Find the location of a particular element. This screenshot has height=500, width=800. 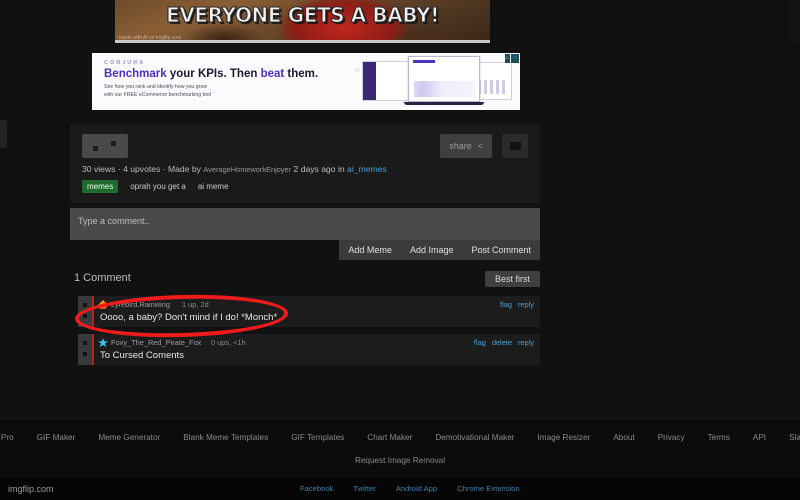

comment-action-bar: Add Meme Add Image Post Comment is located at coordinates (439, 250).